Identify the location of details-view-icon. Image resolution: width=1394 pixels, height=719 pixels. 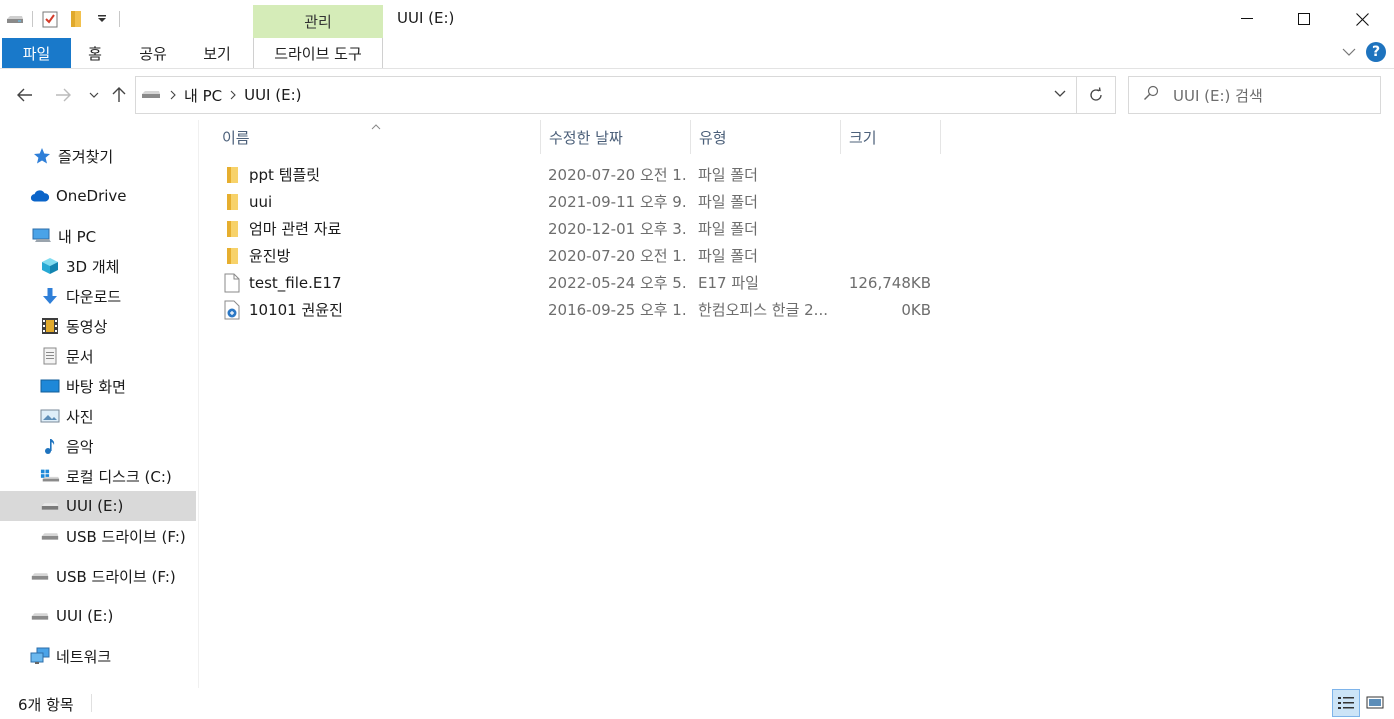
(1346, 703).